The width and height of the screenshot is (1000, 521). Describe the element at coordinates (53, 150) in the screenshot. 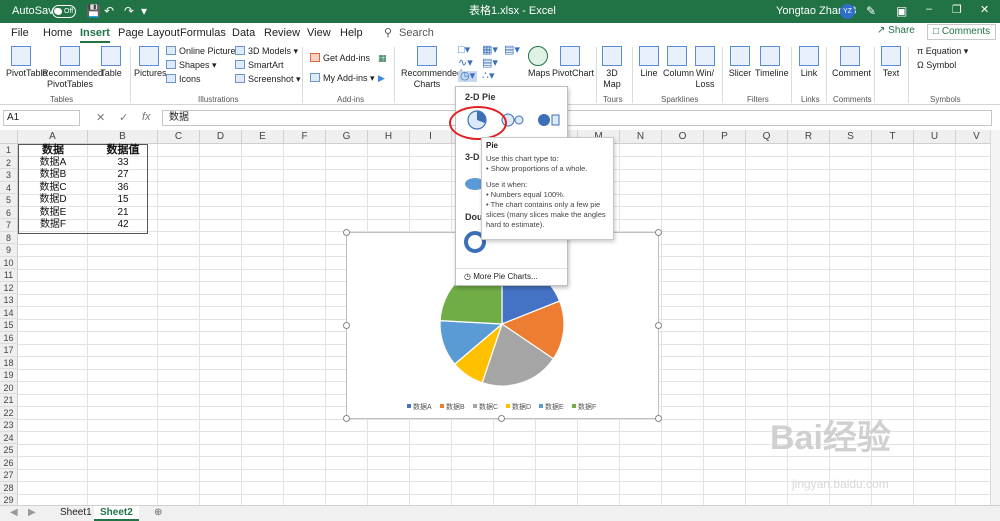

I see `table-header-cell: 数据` at that location.